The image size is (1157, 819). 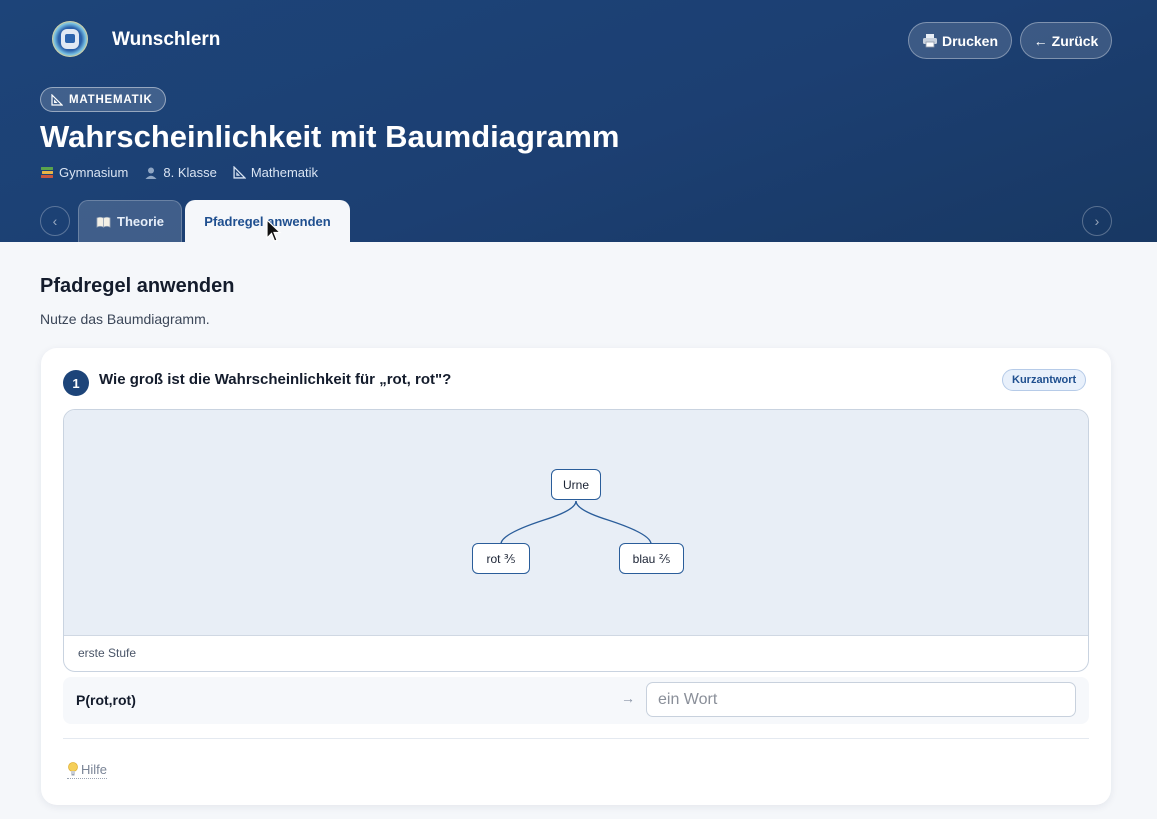 I want to click on tree-node-left: rot ⅗, so click(x=501, y=558).